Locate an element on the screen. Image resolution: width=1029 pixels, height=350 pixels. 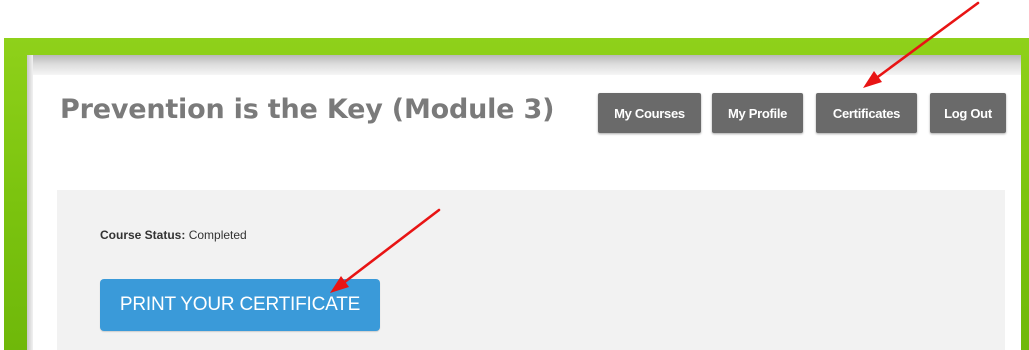
course-status-label: Course Status: is located at coordinates (143, 235).